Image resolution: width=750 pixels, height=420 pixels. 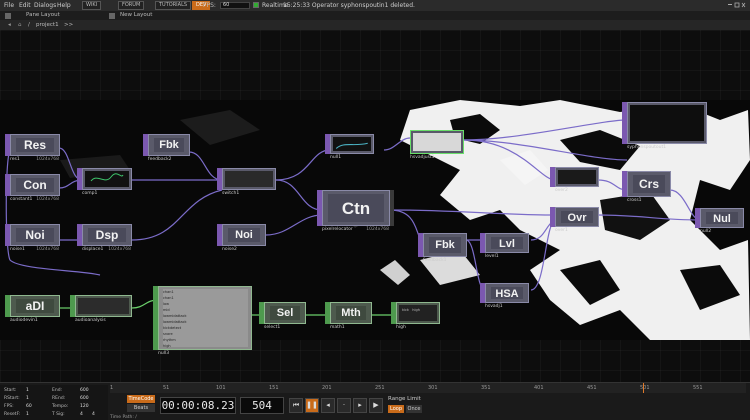 What do you see at coordinates (360, 405) in the screenshot?
I see `step-forward-icon: ▸` at bounding box center [360, 405].